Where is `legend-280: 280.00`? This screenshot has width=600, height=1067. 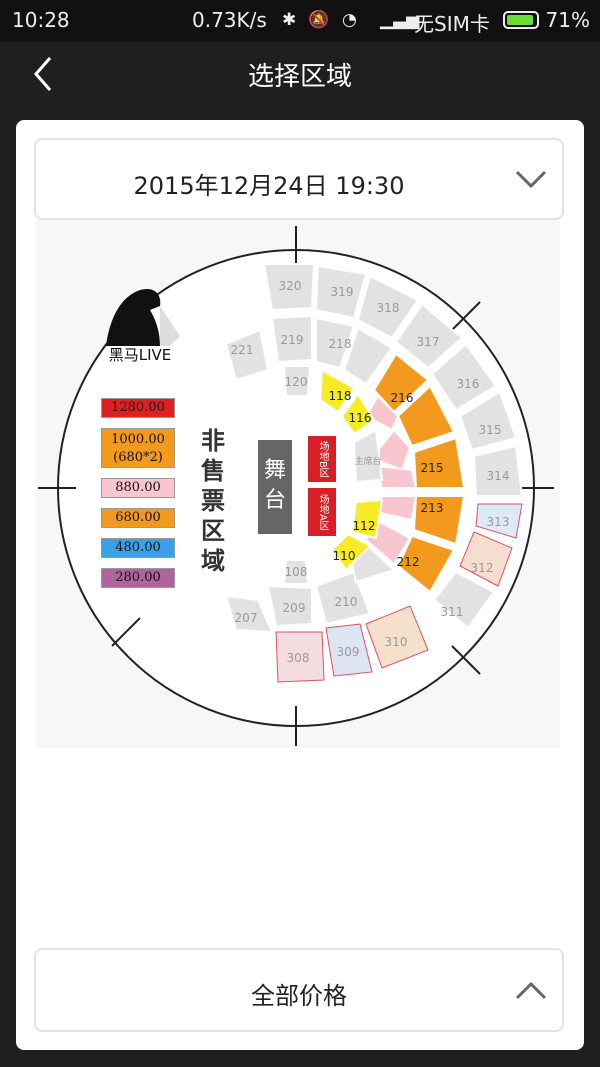
legend-280: 280.00 is located at coordinates (138, 578).